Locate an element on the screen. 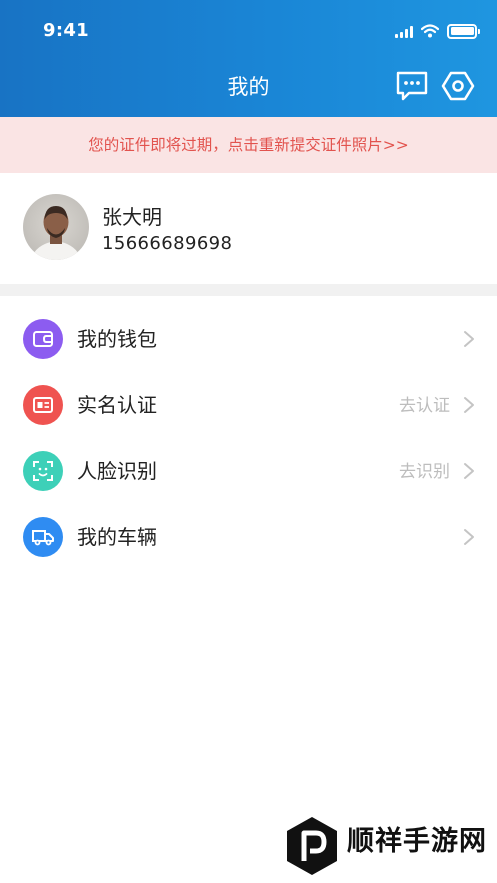  avatar is located at coordinates (56, 227).